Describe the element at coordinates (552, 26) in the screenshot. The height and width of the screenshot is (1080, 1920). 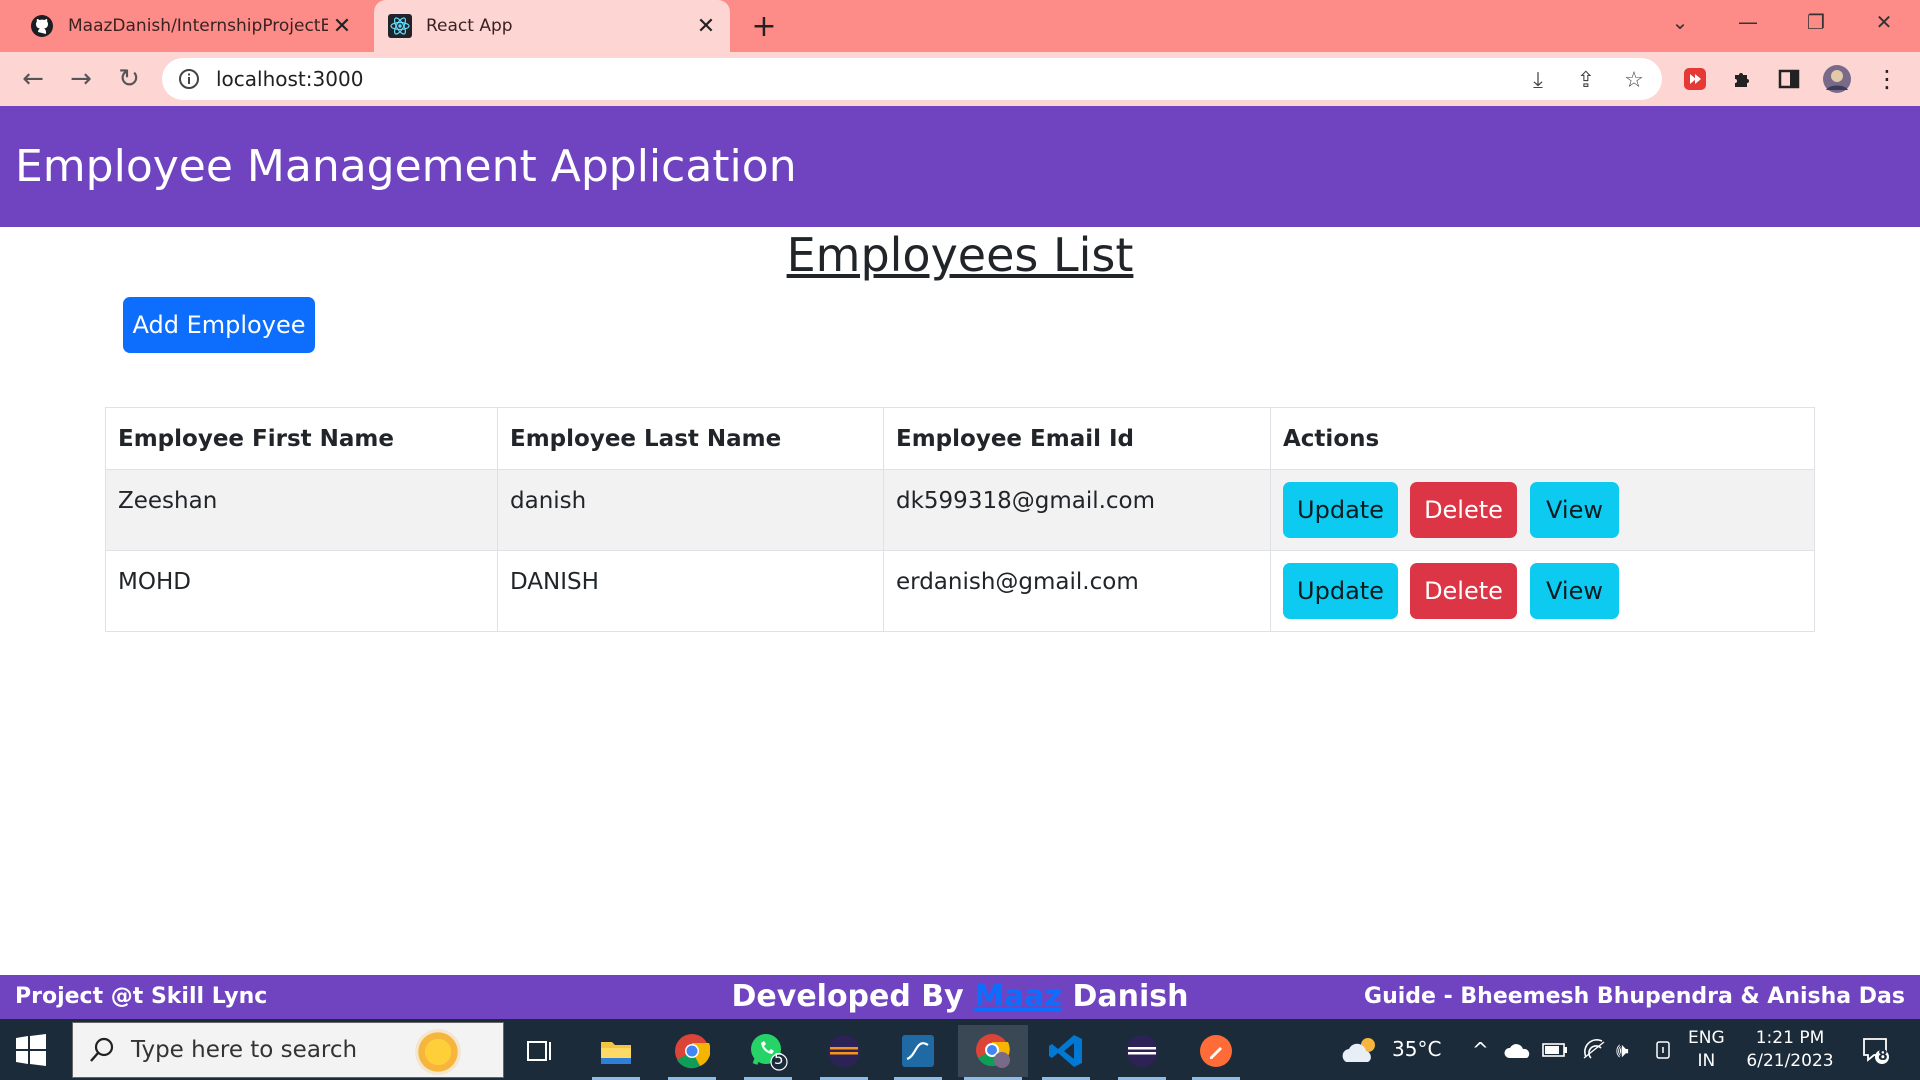
I see `tab-react-app: React App ✕` at that location.